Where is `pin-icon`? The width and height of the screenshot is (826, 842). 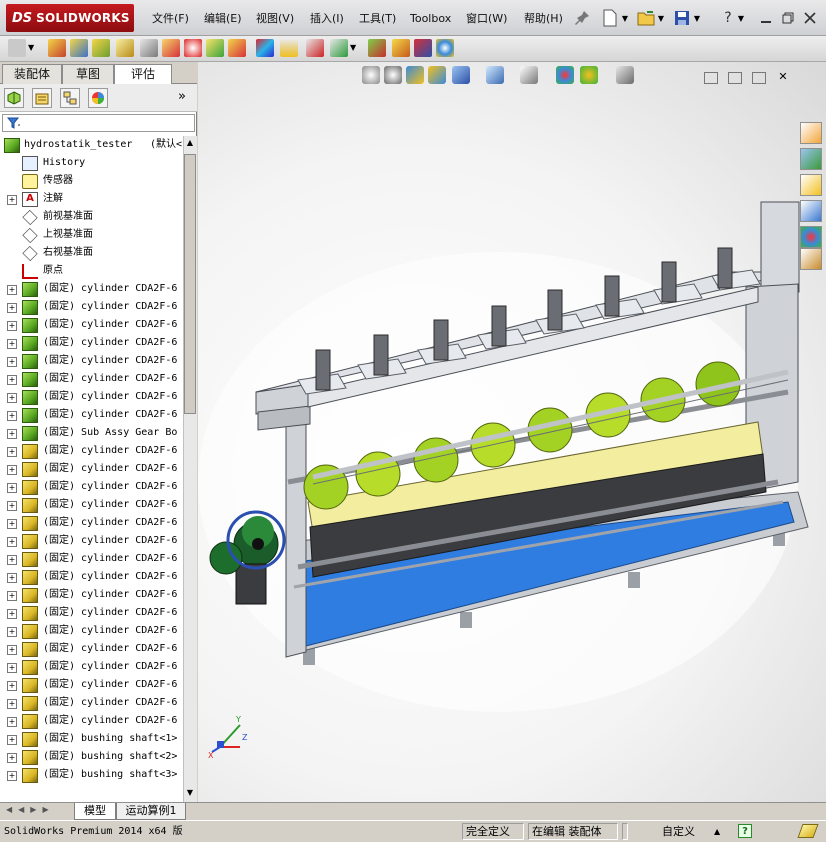 pin-icon is located at coordinates (582, 18).